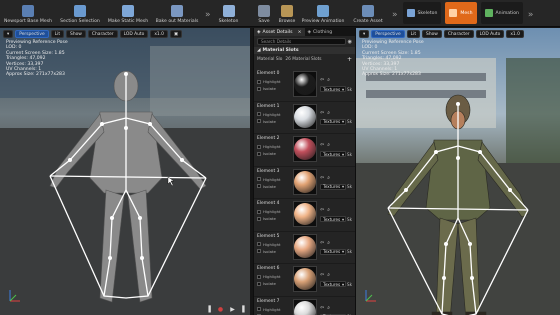 This screenshot has height=315, width=560. Describe the element at coordinates (336, 308) in the screenshot. I see `element-icon-row: ⇦ ⌕` at that location.